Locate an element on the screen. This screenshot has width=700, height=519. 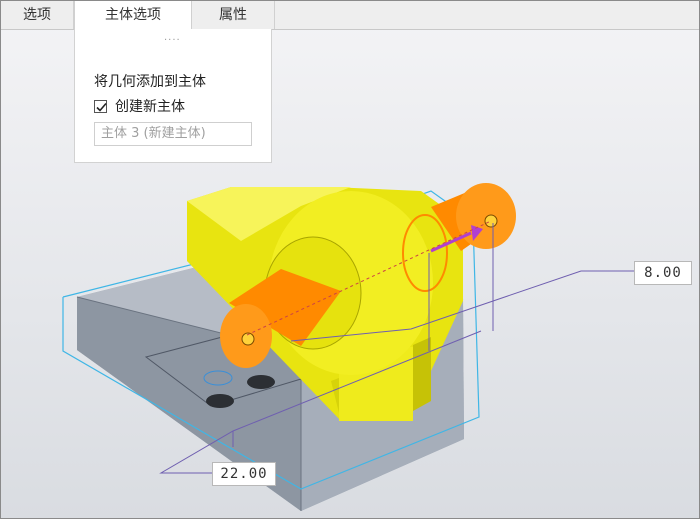
create-new-body-label: 创建新主体 is located at coordinates (150, 107).